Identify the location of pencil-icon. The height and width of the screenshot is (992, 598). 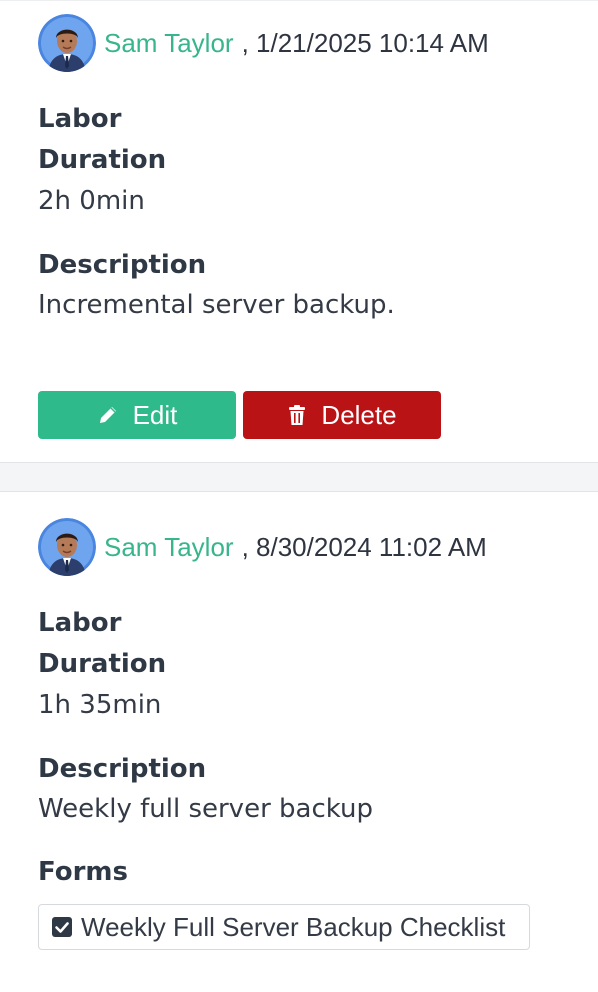
(108, 415).